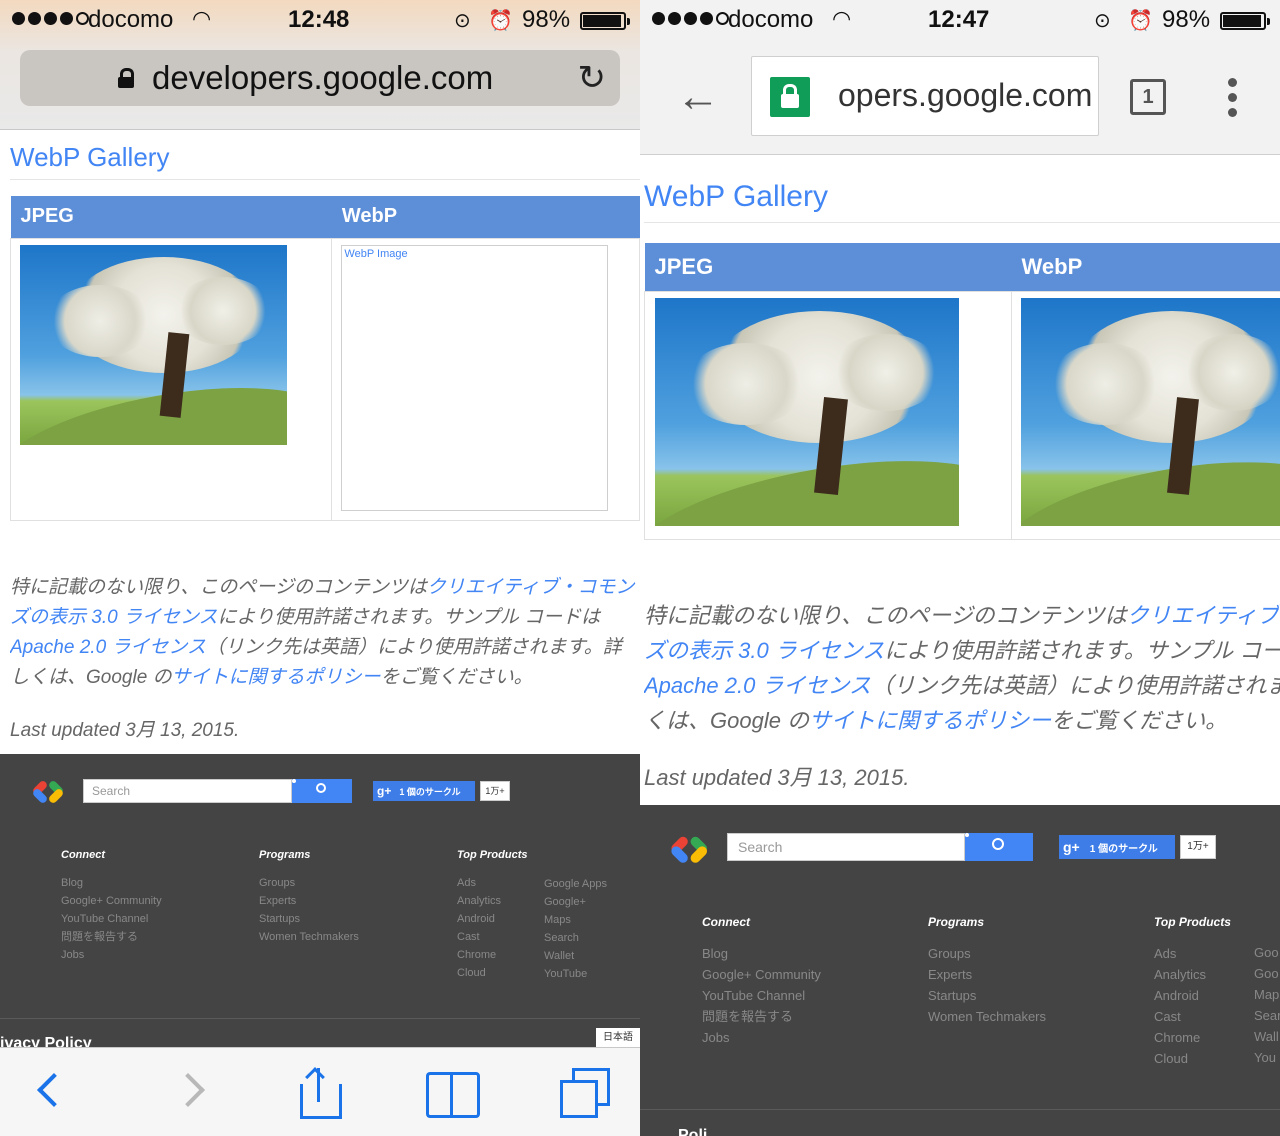 The height and width of the screenshot is (1136, 1280). Describe the element at coordinates (959, 19) in the screenshot. I see `clock: 12:47` at that location.